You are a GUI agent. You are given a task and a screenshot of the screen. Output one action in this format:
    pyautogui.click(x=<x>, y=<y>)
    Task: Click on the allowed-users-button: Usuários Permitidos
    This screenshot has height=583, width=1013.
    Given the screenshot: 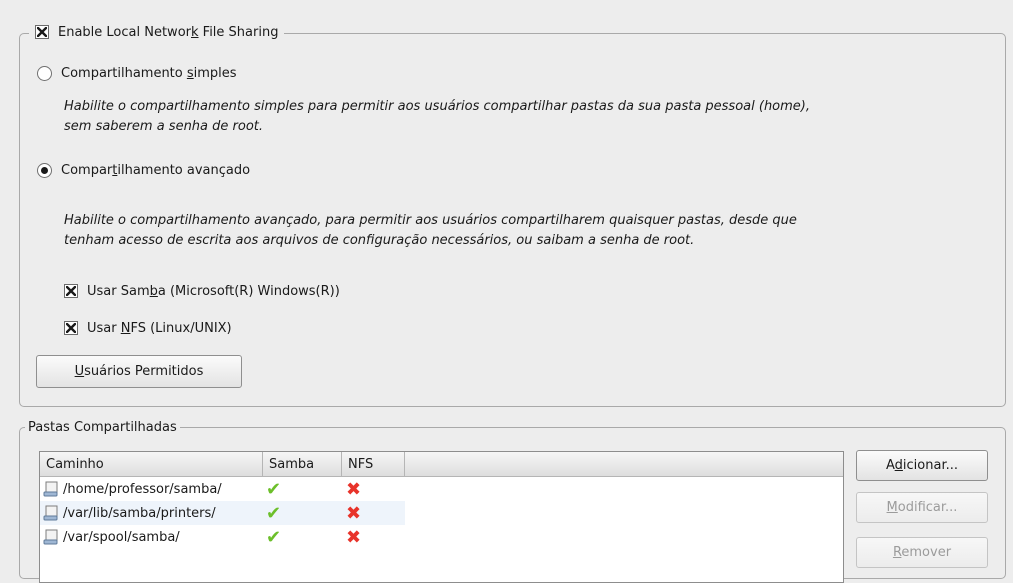 What is the action you would take?
    pyautogui.click(x=139, y=371)
    